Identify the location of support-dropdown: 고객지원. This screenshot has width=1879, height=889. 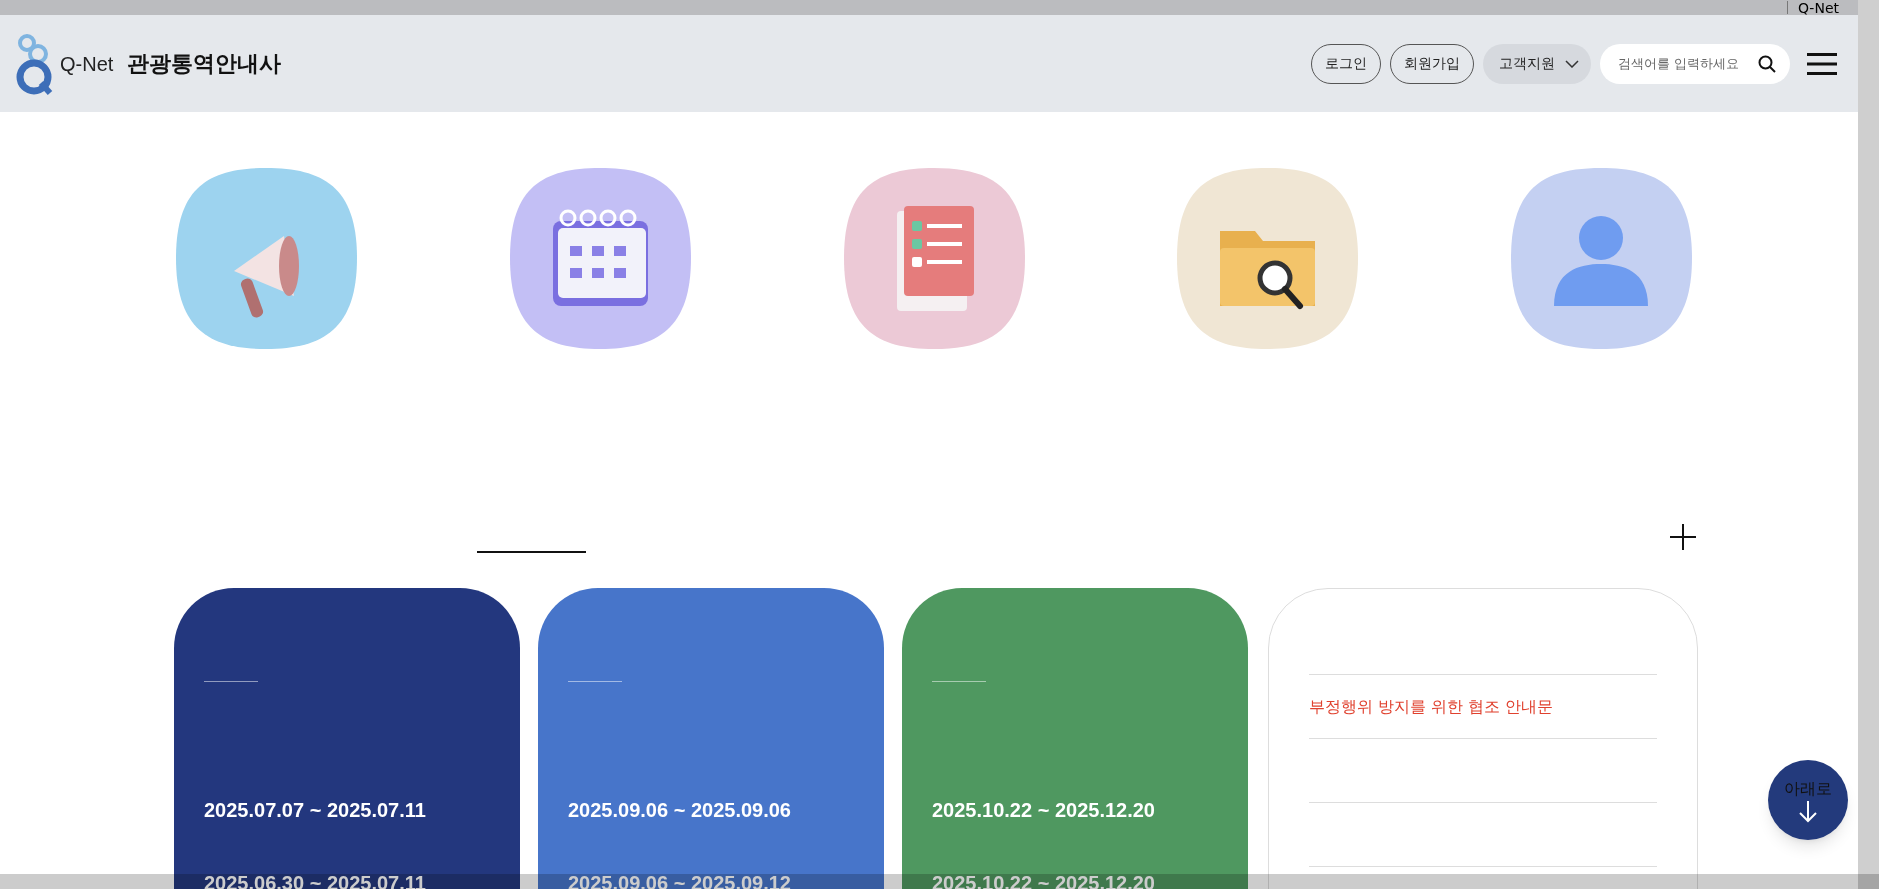
(1537, 63).